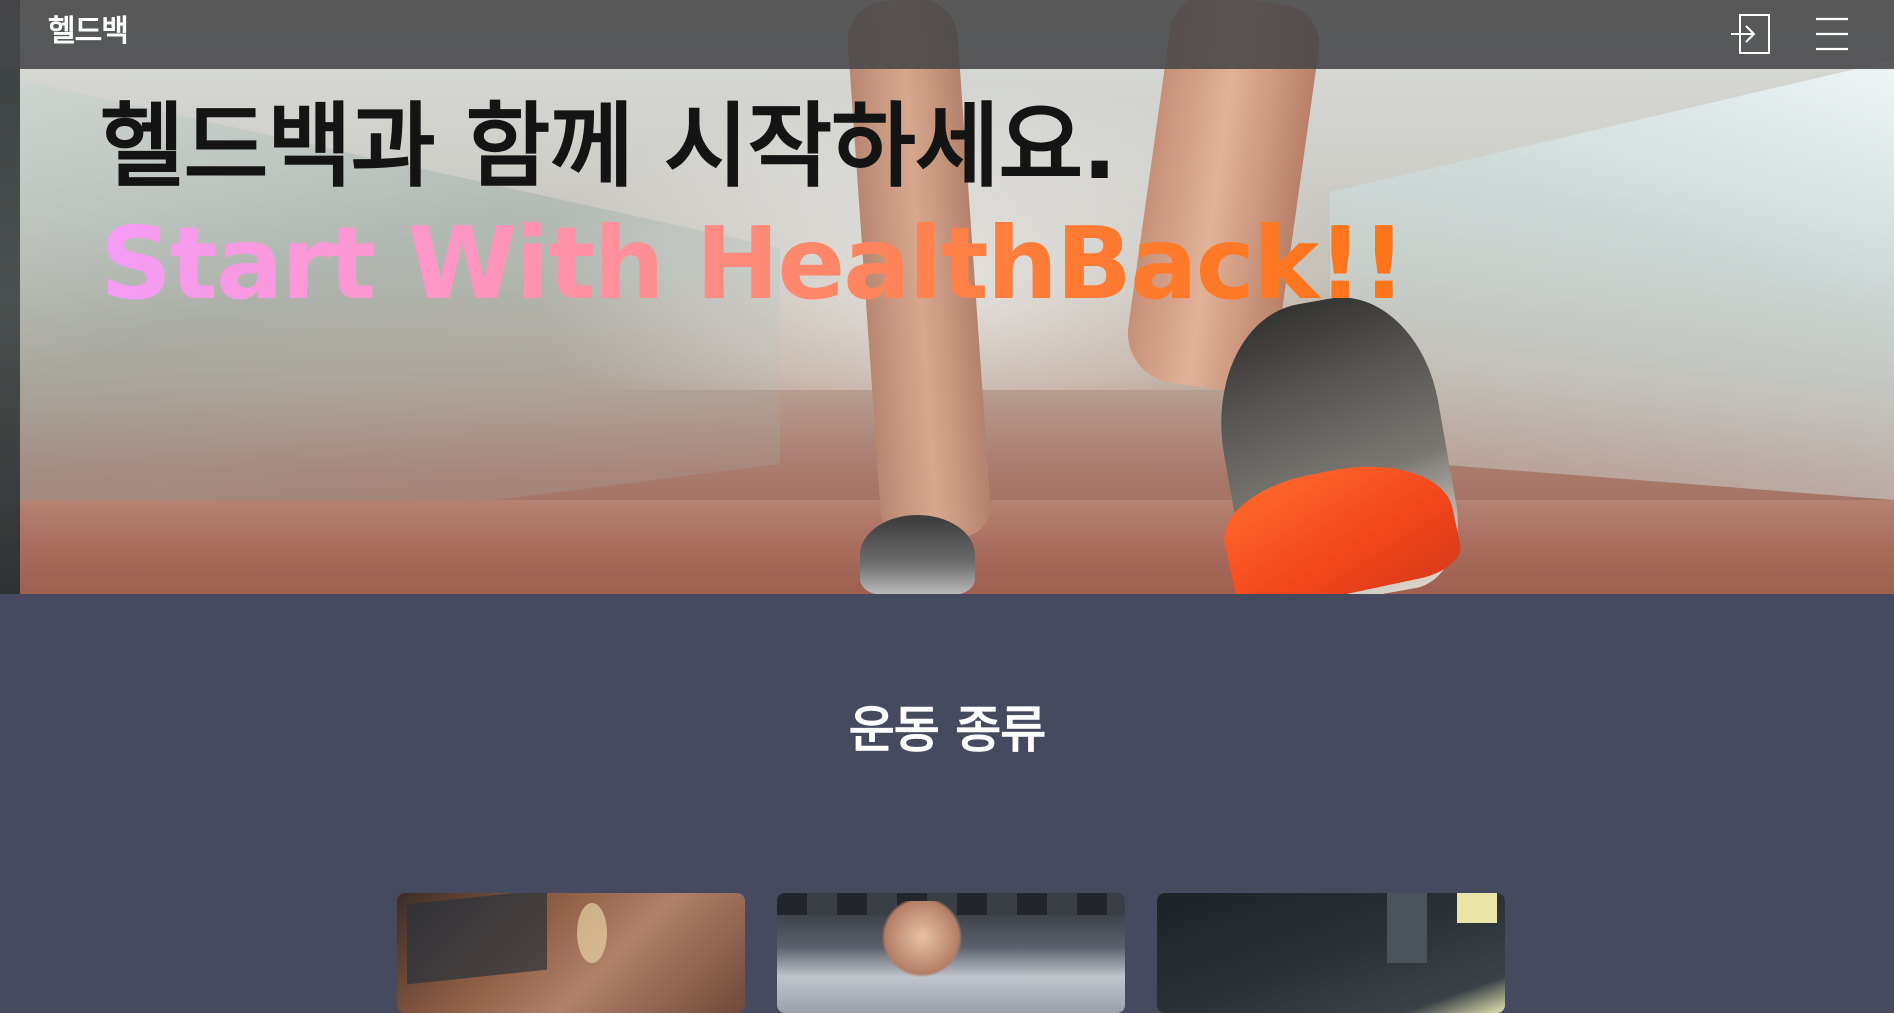 This screenshot has width=1894, height=1013. Describe the element at coordinates (608, 146) in the screenshot. I see `hero-title-korean: 헬드백과 함께 시작하세요.` at that location.